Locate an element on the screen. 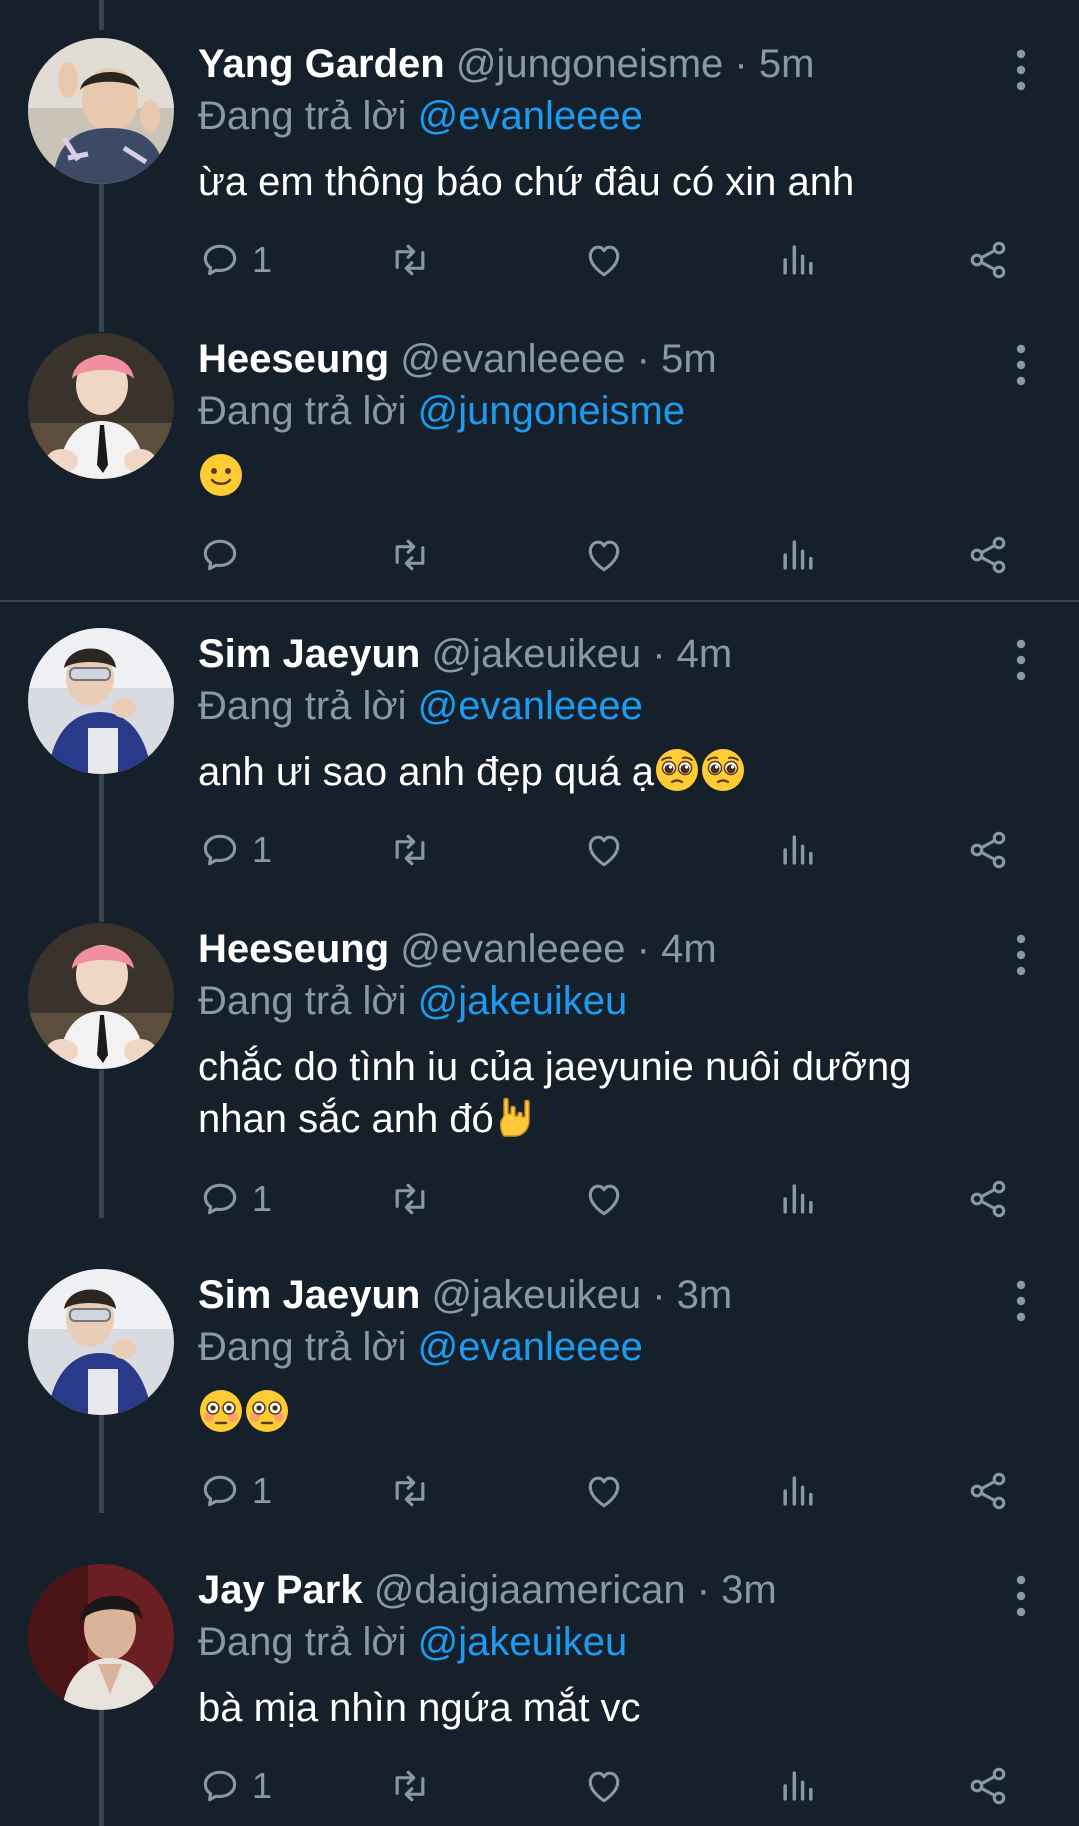  author-handle: @jungoneisme is located at coordinates (589, 64).